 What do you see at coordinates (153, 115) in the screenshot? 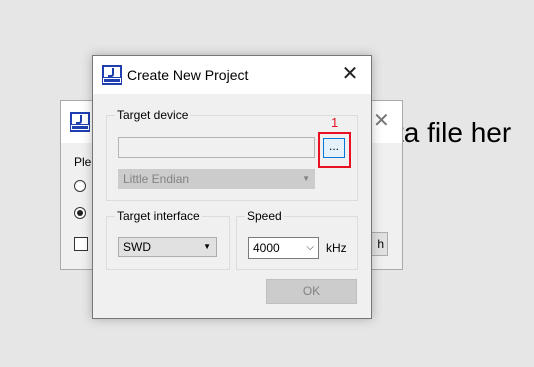
I see `target-device-label: Target device` at bounding box center [153, 115].